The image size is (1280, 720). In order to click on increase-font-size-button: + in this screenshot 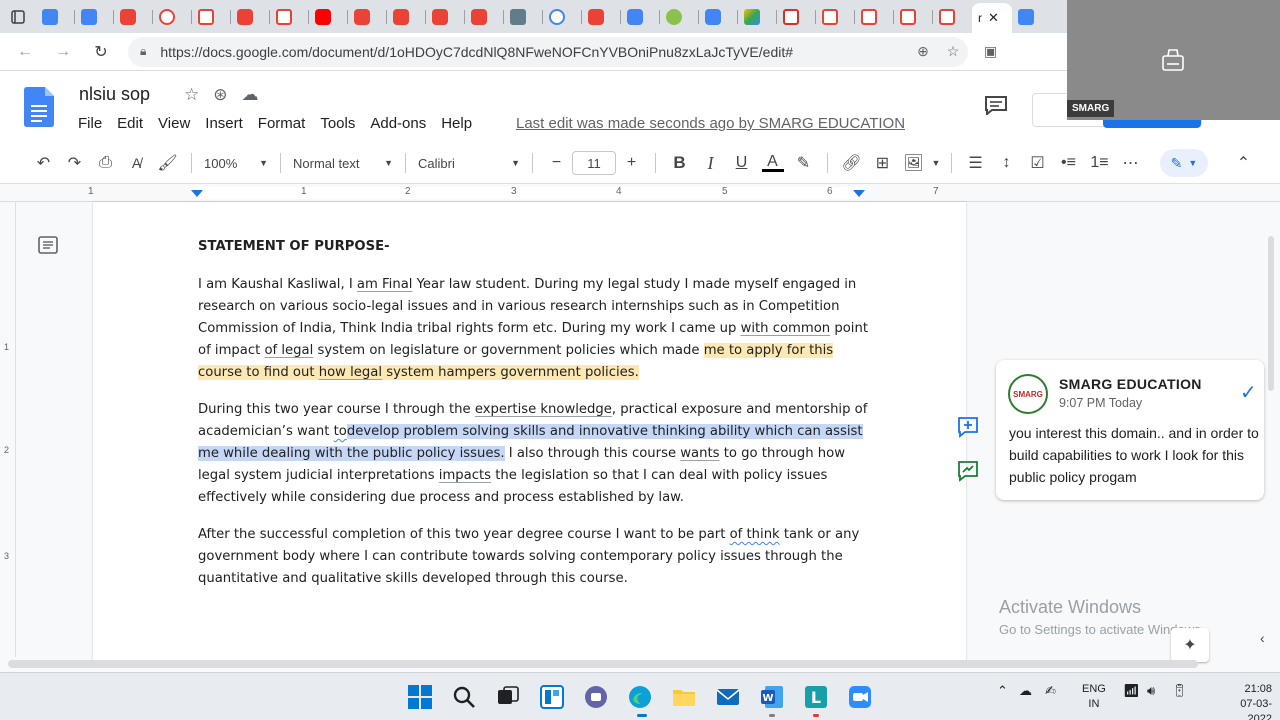, I will do `click(631, 163)`.